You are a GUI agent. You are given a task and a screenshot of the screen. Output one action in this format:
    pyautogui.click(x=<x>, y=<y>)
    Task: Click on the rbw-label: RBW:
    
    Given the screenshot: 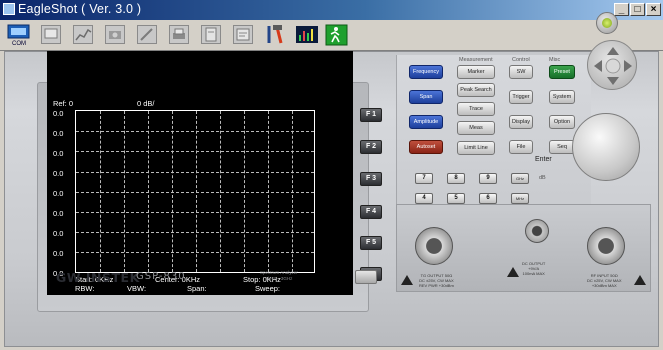 What is the action you would take?
    pyautogui.click(x=85, y=288)
    